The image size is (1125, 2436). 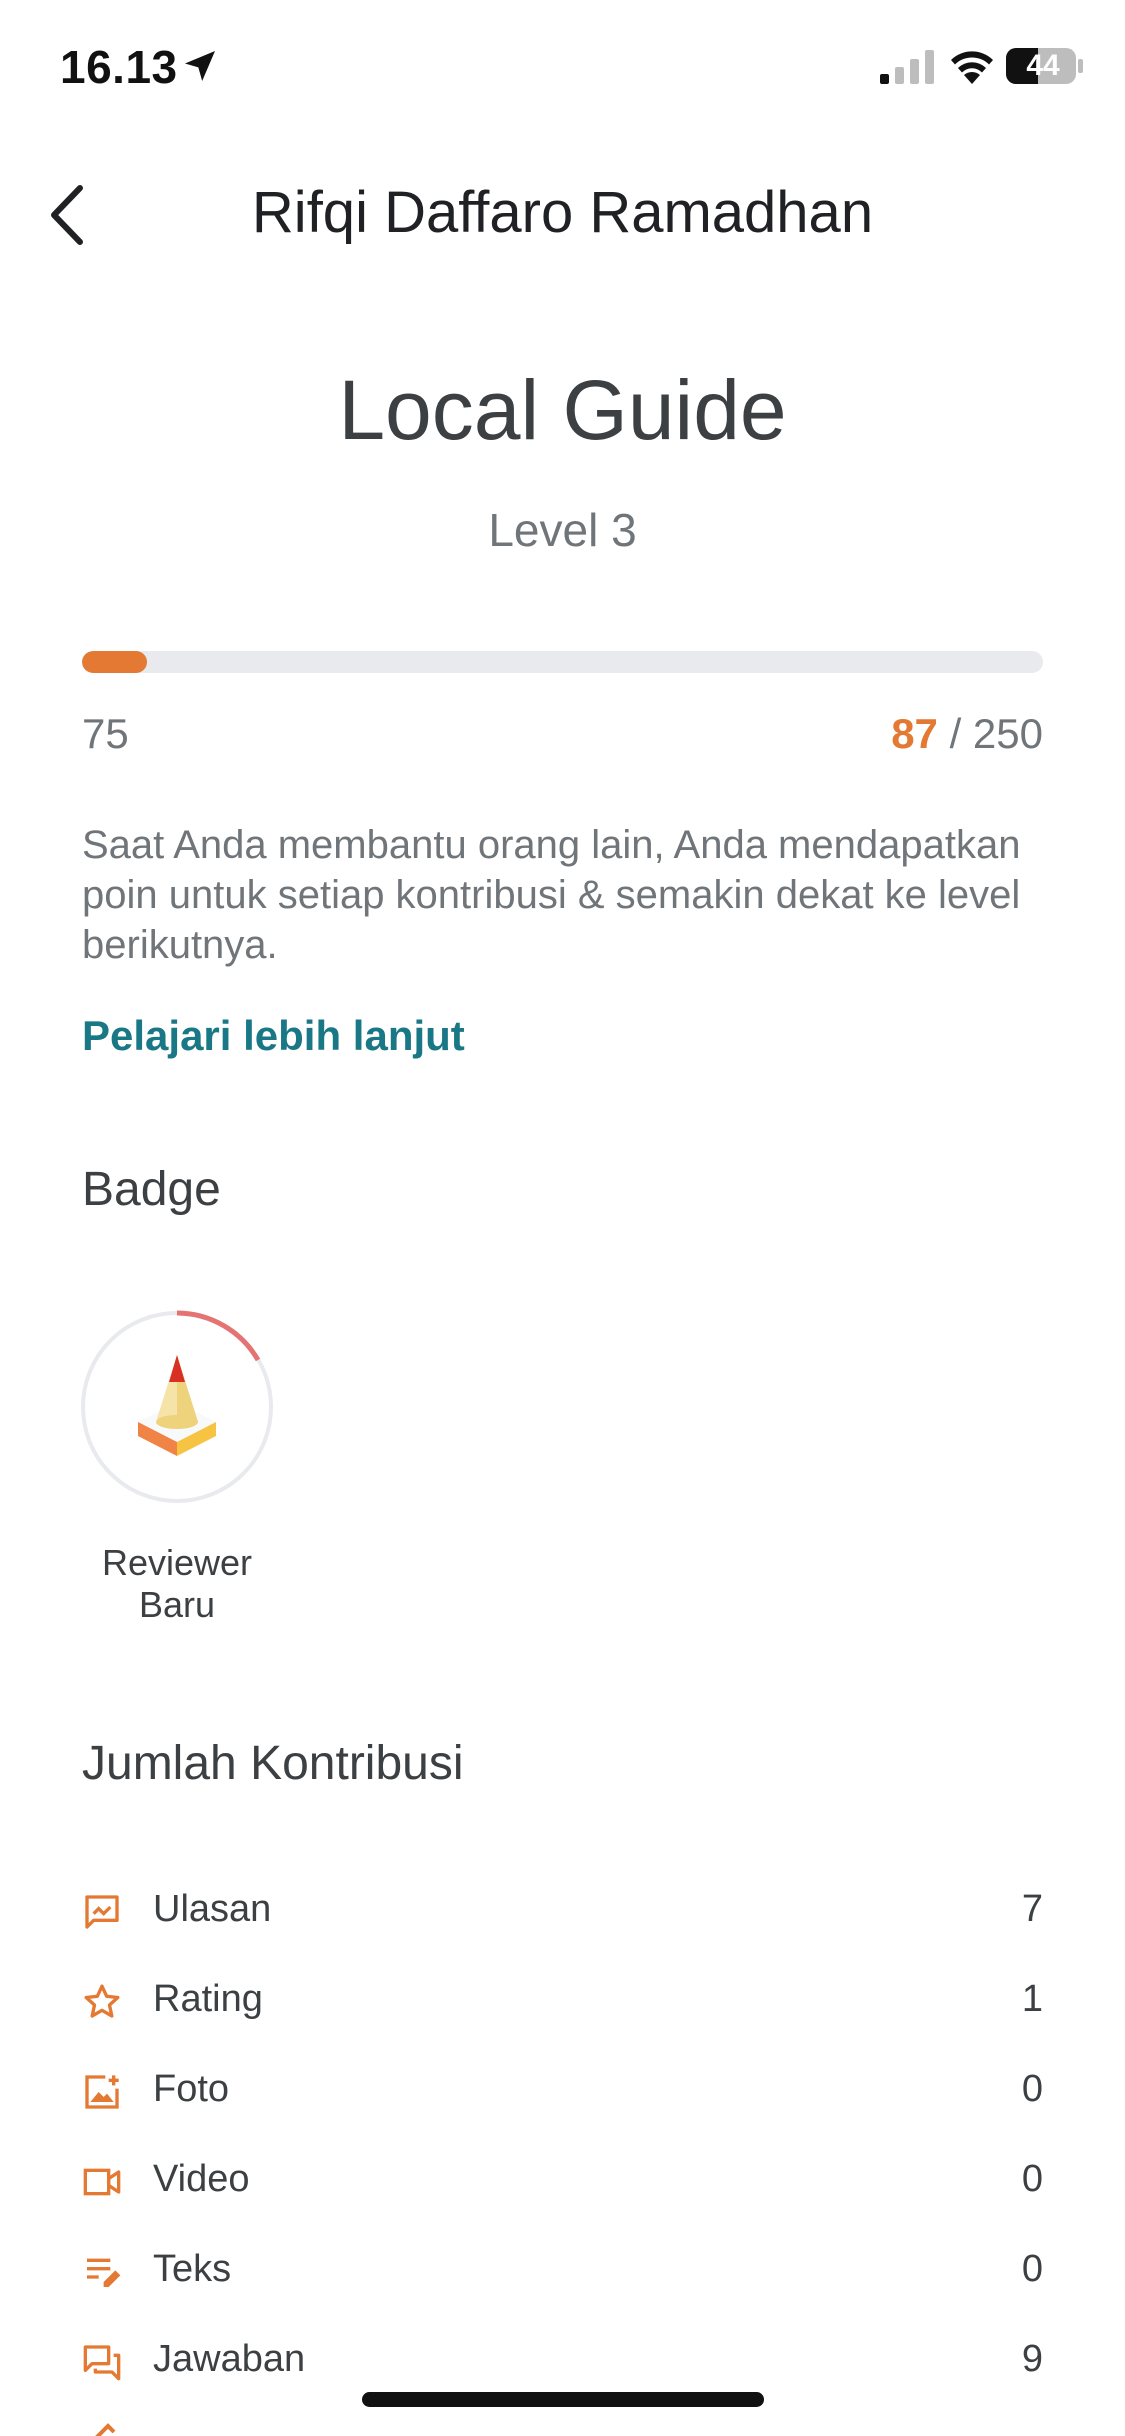 I want to click on status-time: 16.13, so click(x=119, y=67).